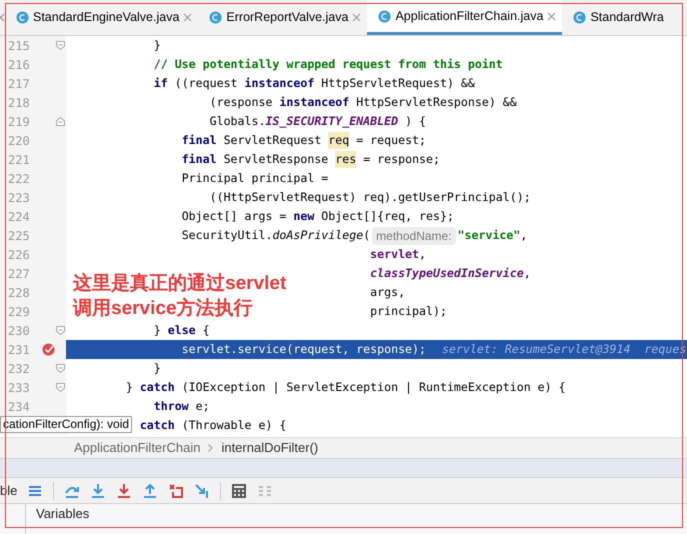 Image resolution: width=687 pixels, height=534 pixels. Describe the element at coordinates (19, 388) in the screenshot. I see `line-number: 233` at that location.